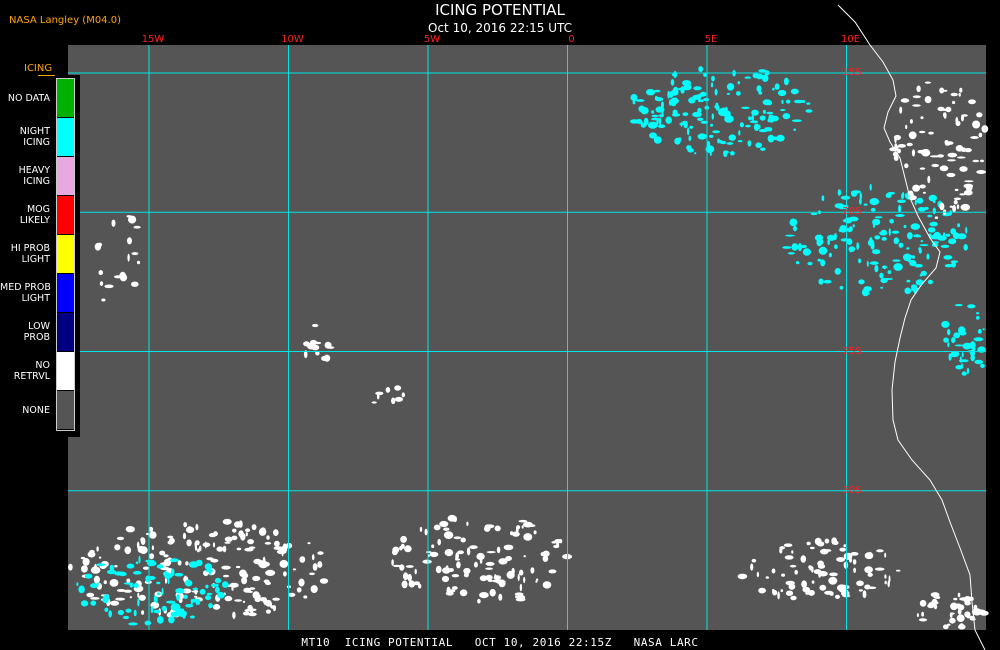 The width and height of the screenshot is (1000, 650). Describe the element at coordinates (34, 137) in the screenshot. I see `legend-label-1: NIGHT ICING` at that location.